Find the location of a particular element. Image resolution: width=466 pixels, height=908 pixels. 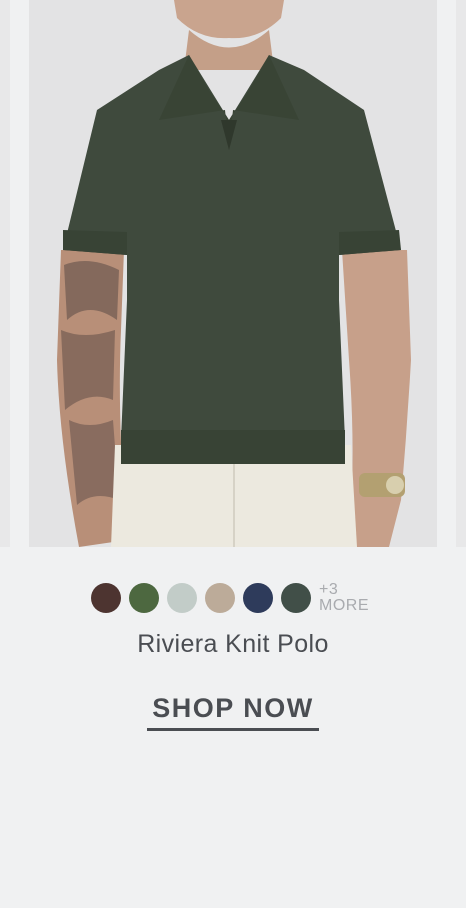

more-colors-text: MORE is located at coordinates (344, 605).